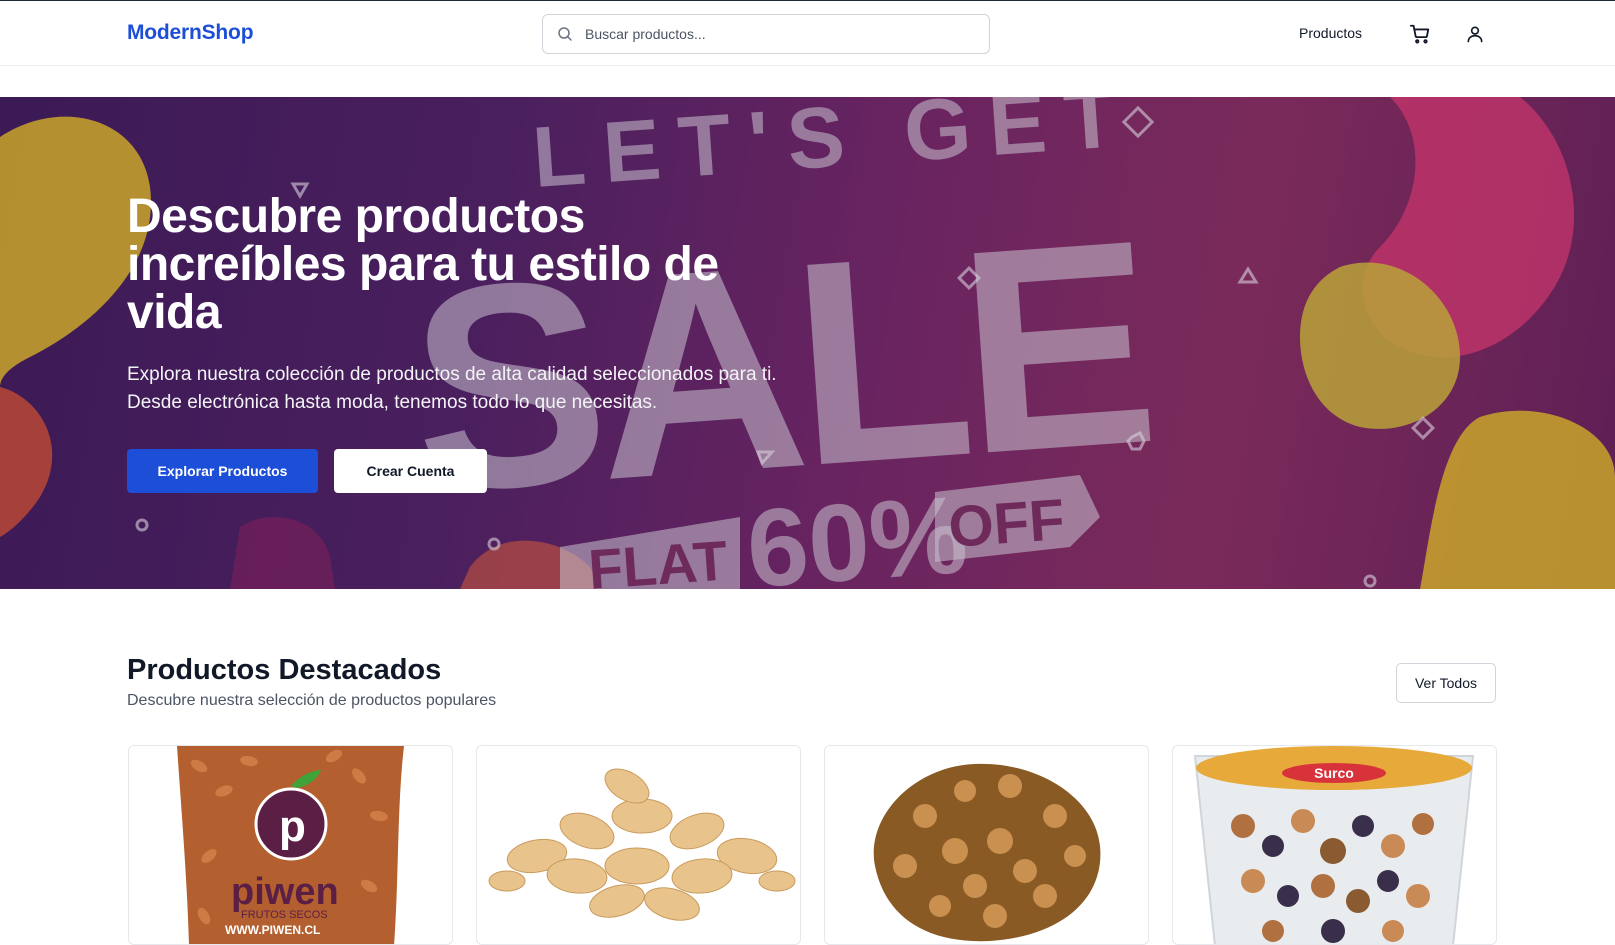 This screenshot has width=1615, height=945. What do you see at coordinates (1446, 683) in the screenshot?
I see `view-all-button: Ver Todos` at bounding box center [1446, 683].